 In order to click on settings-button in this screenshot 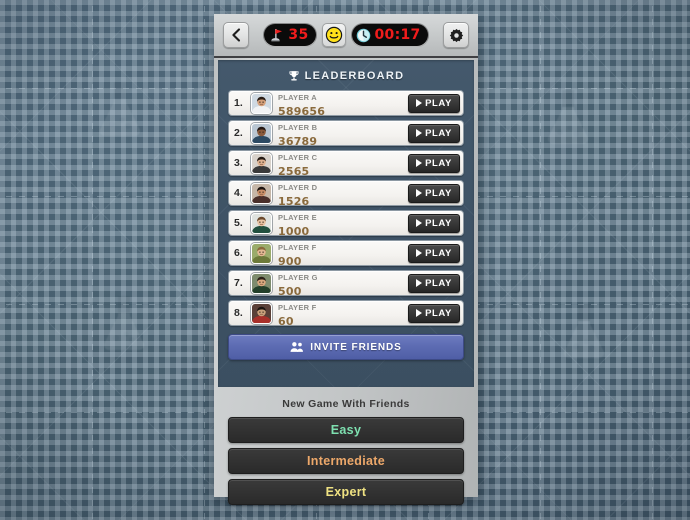, I will do `click(456, 35)`.